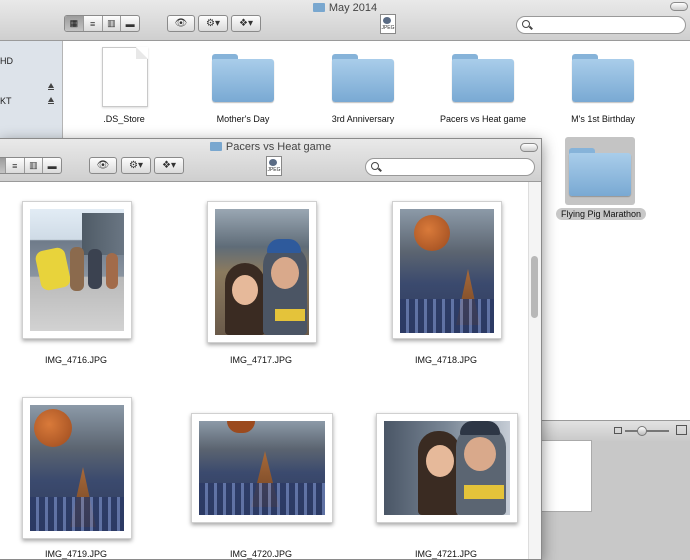 This screenshot has height=560, width=690. What do you see at coordinates (6, 101) in the screenshot?
I see `sidebar-item-kt: KT` at bounding box center [6, 101].